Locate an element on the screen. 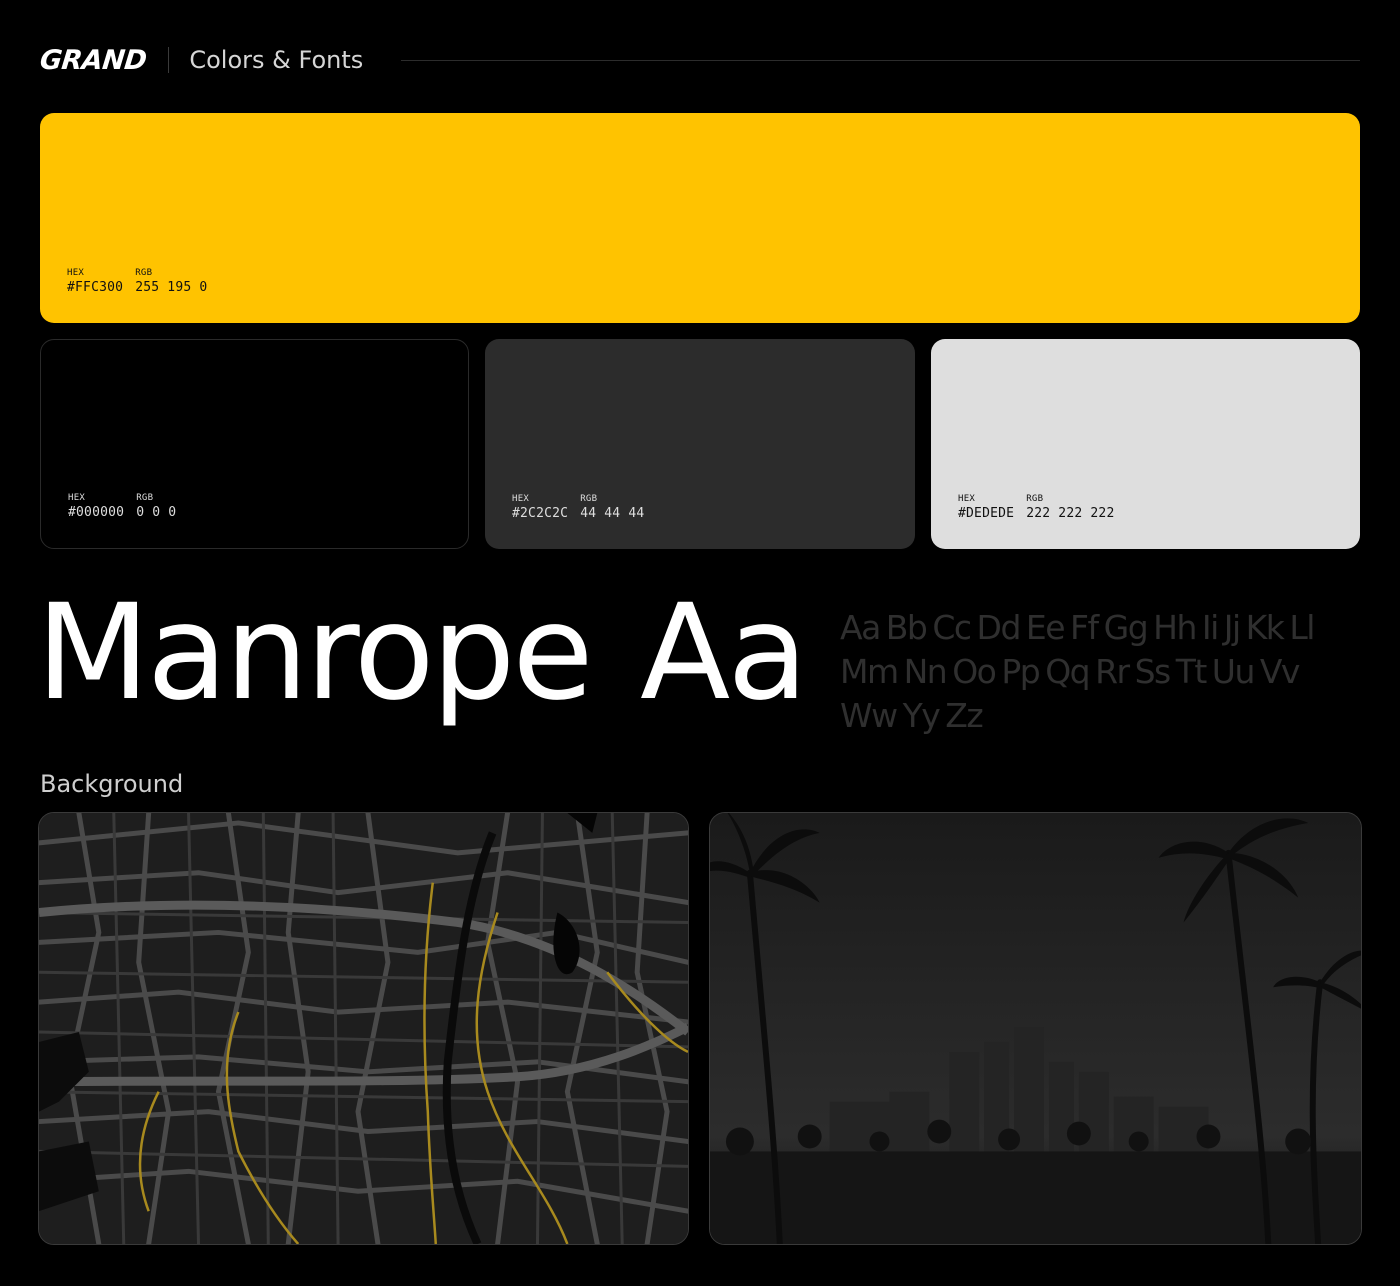 The width and height of the screenshot is (1400, 1286). swatch-rgb-value: 255 195 0 is located at coordinates (171, 287).